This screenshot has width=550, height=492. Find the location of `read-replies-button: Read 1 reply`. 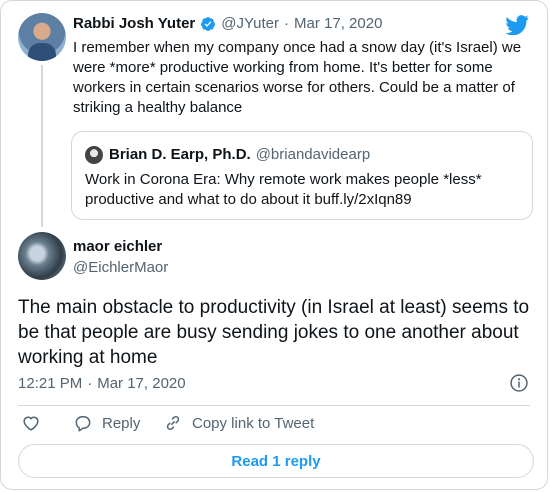

read-replies-button: Read 1 reply is located at coordinates (276, 461).